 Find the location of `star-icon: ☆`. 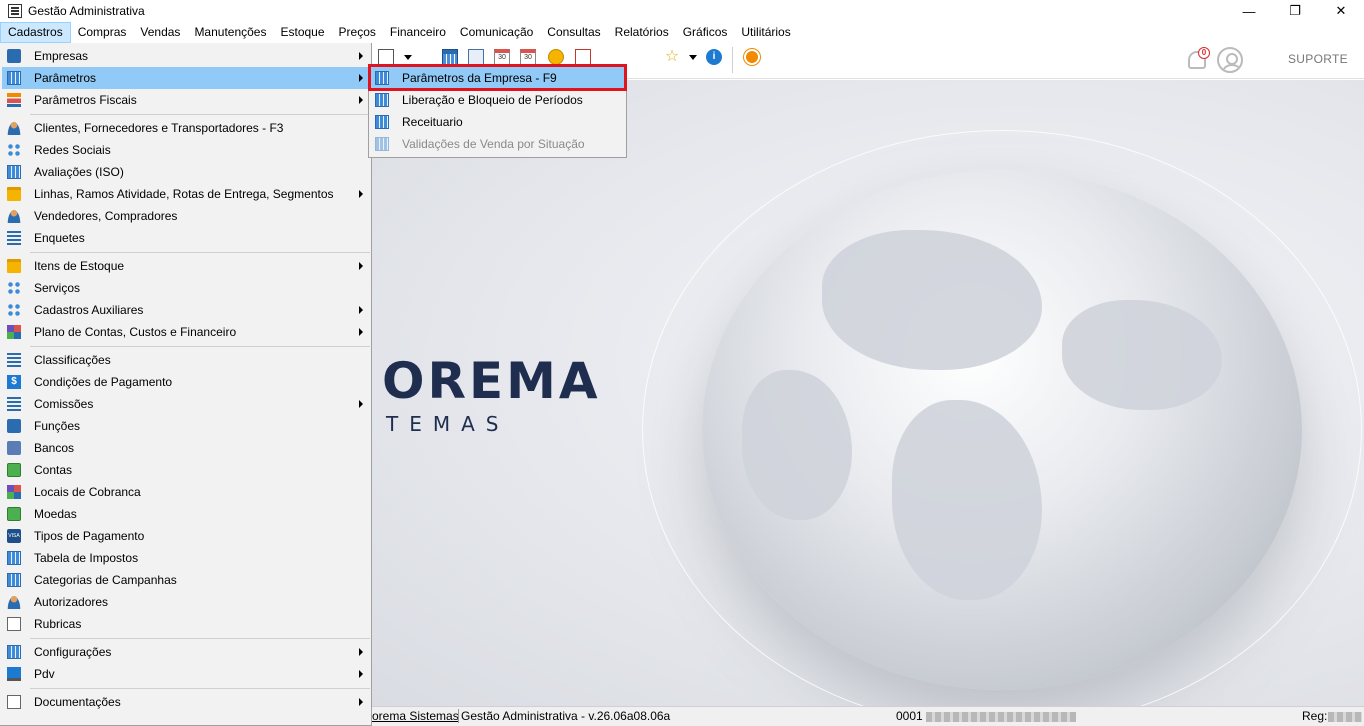

star-icon: ☆ is located at coordinates (672, 57).